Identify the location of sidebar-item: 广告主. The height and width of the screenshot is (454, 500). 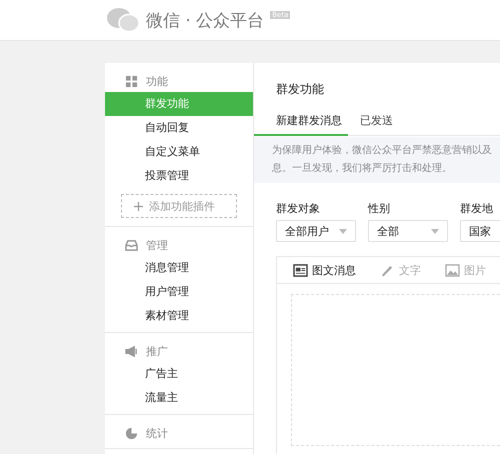
(179, 374).